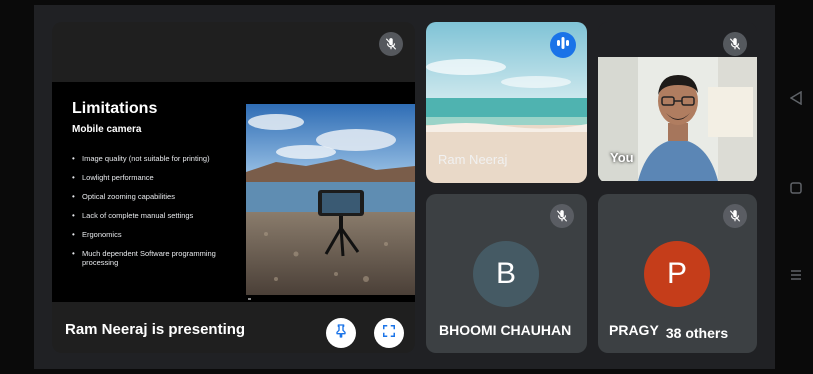  I want to click on participant-name: BHOOMI CHAUHAN, so click(505, 330).